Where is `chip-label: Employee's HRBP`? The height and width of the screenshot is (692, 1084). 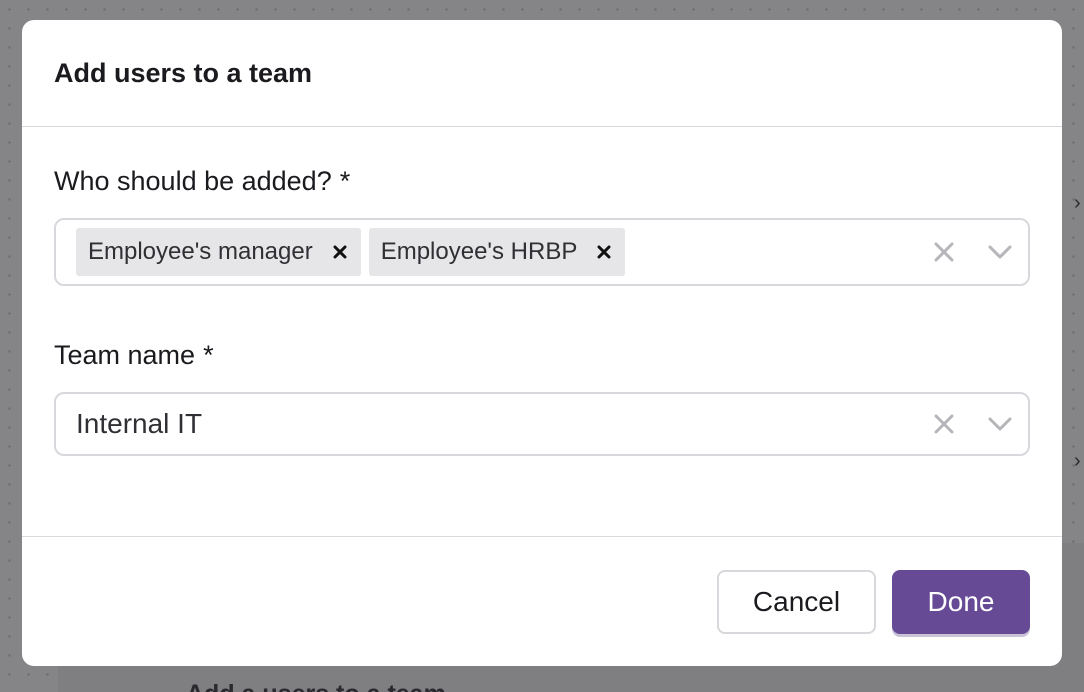
chip-label: Employee's HRBP is located at coordinates (479, 251).